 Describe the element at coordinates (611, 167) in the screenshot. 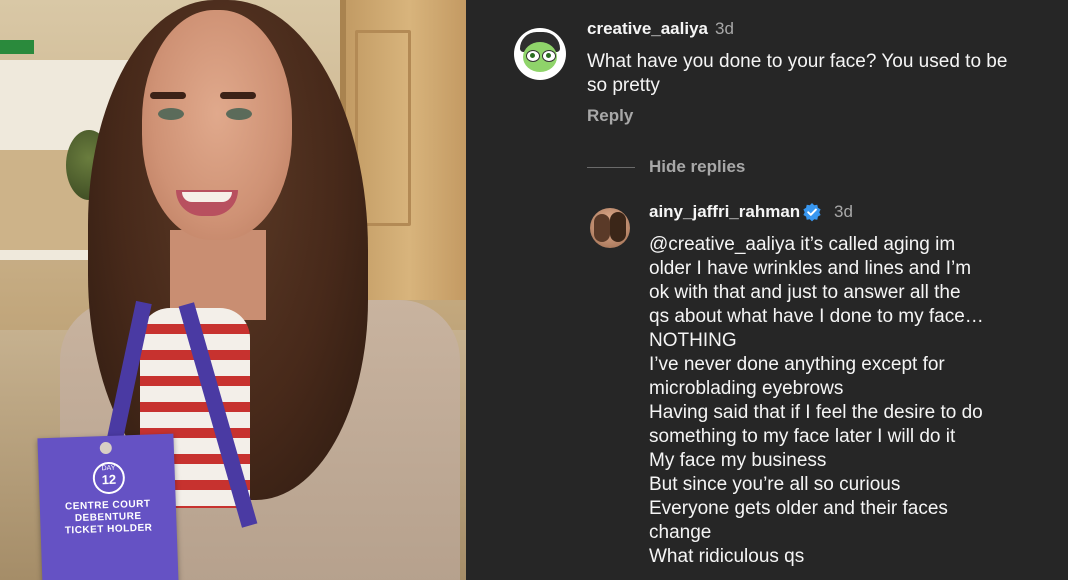

I see `replies-divider` at that location.